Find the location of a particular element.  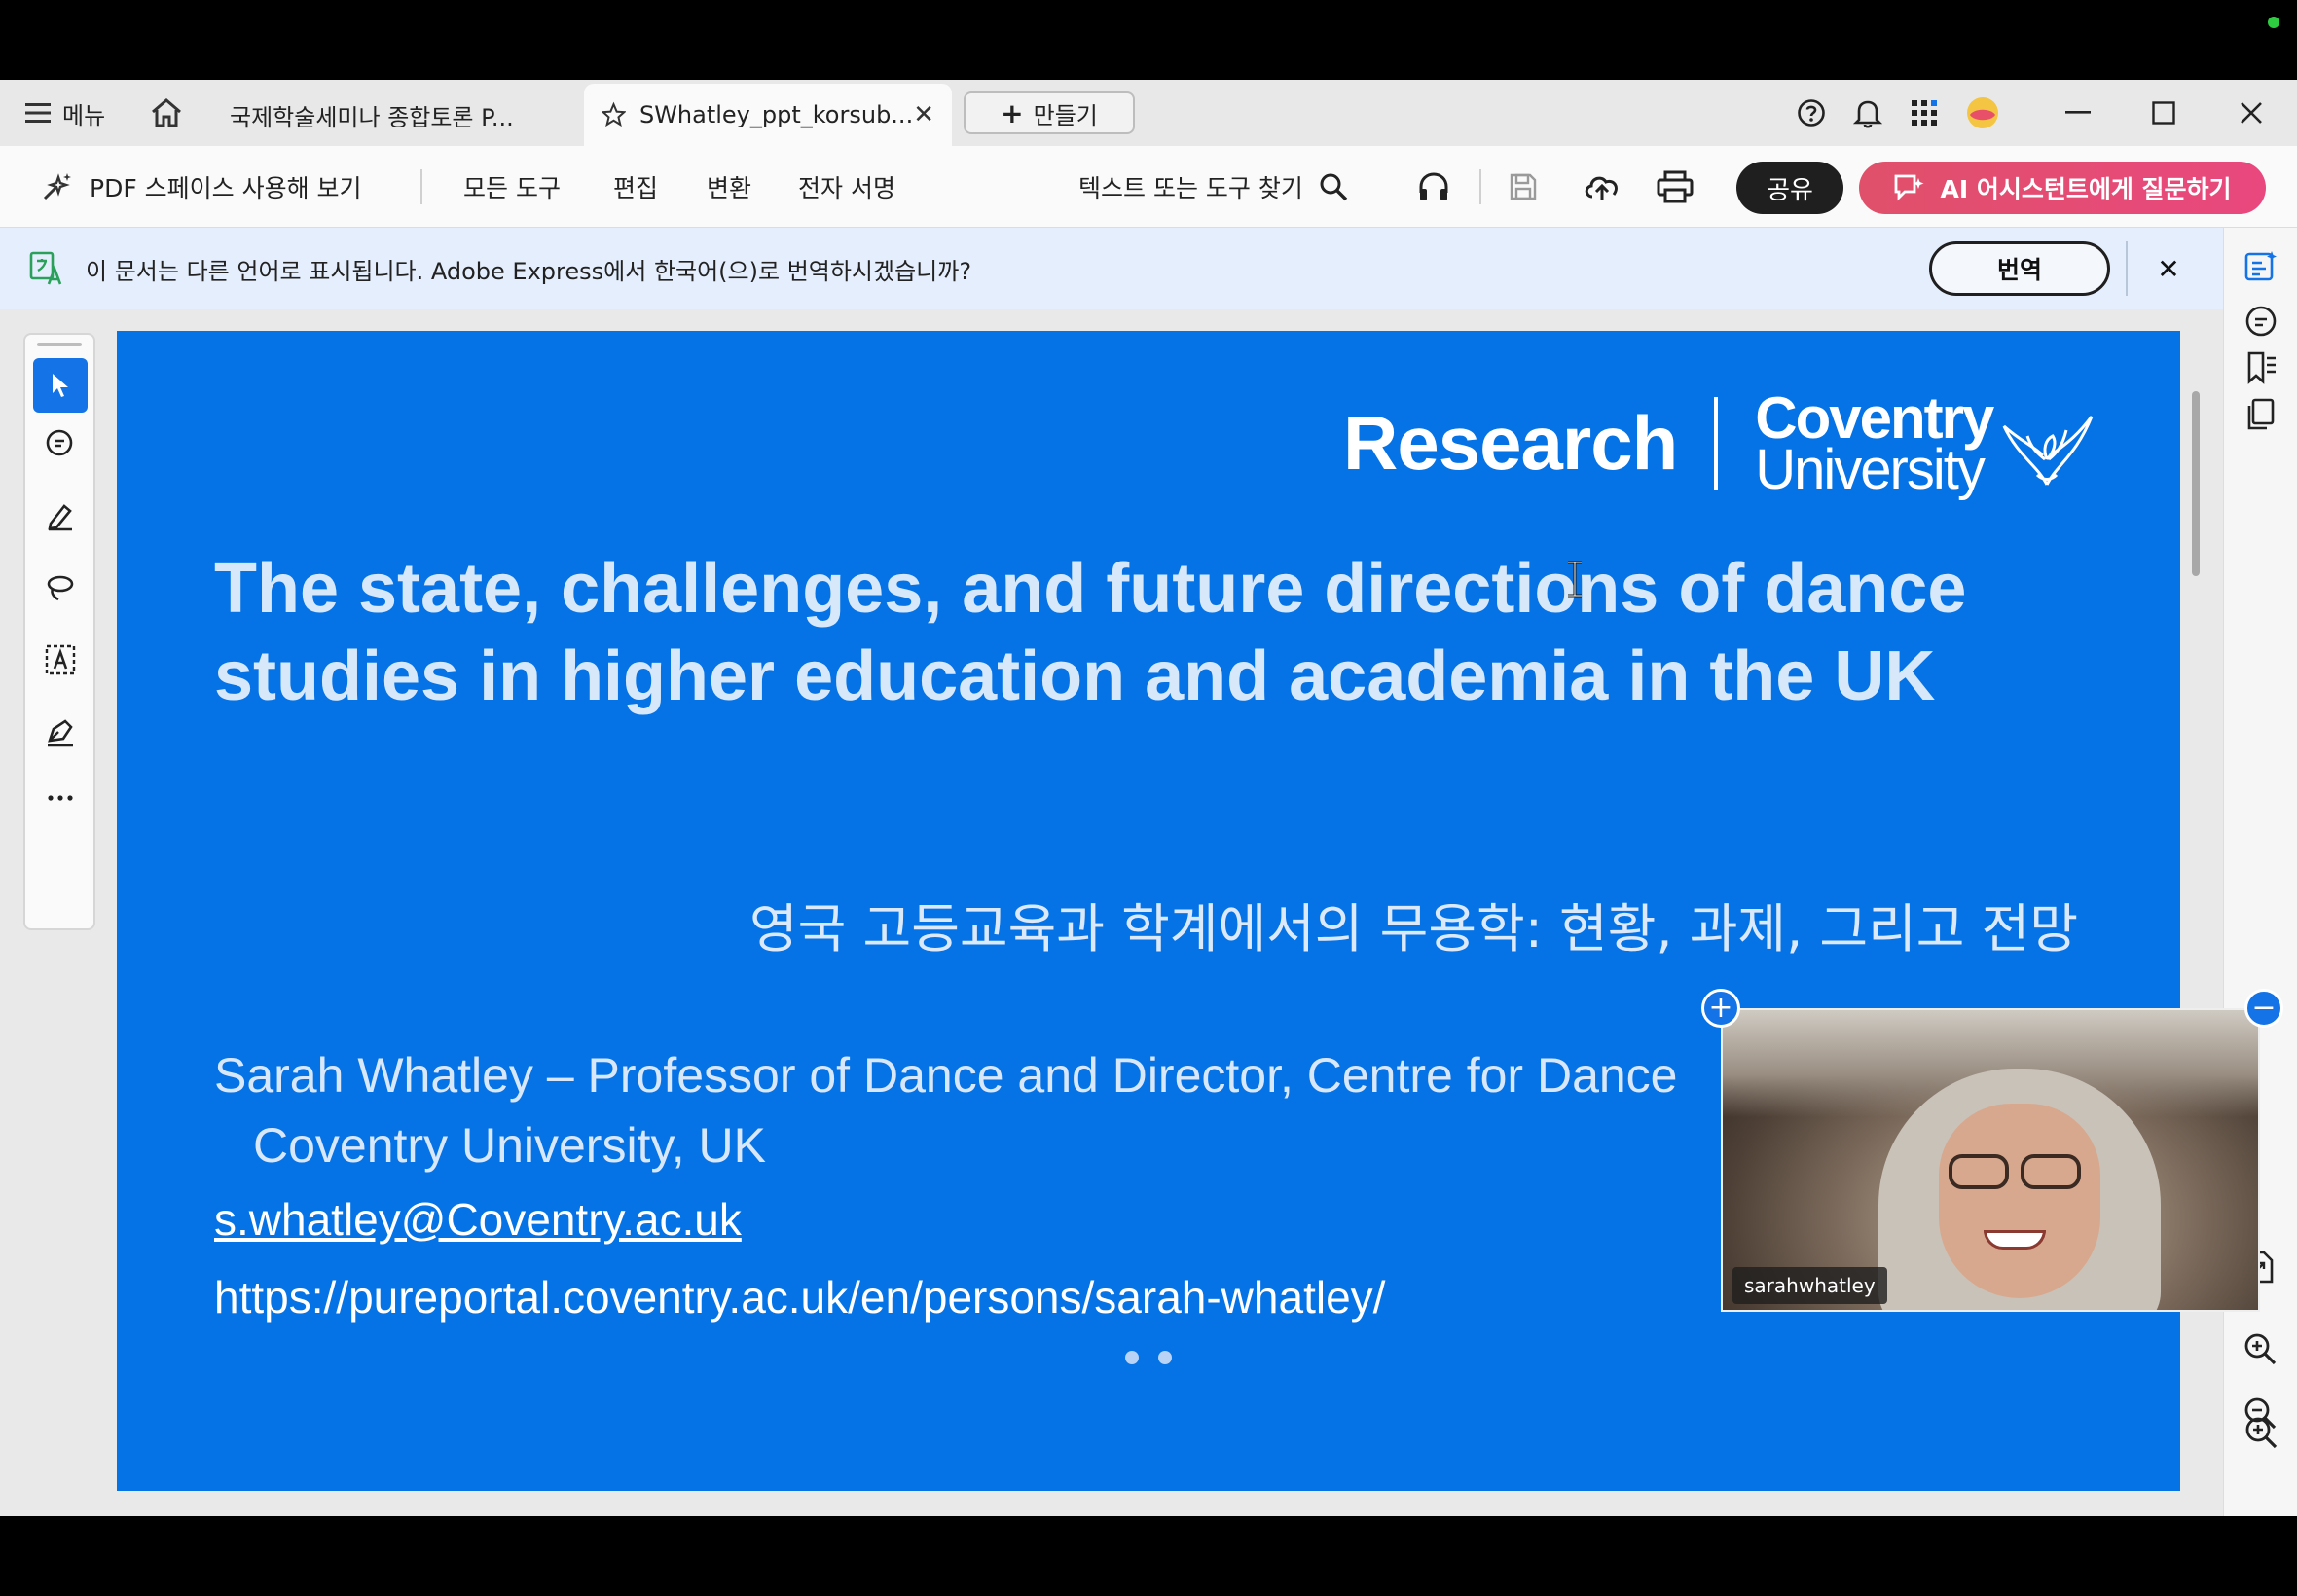

generative-summary-icon is located at coordinates (2261, 266).